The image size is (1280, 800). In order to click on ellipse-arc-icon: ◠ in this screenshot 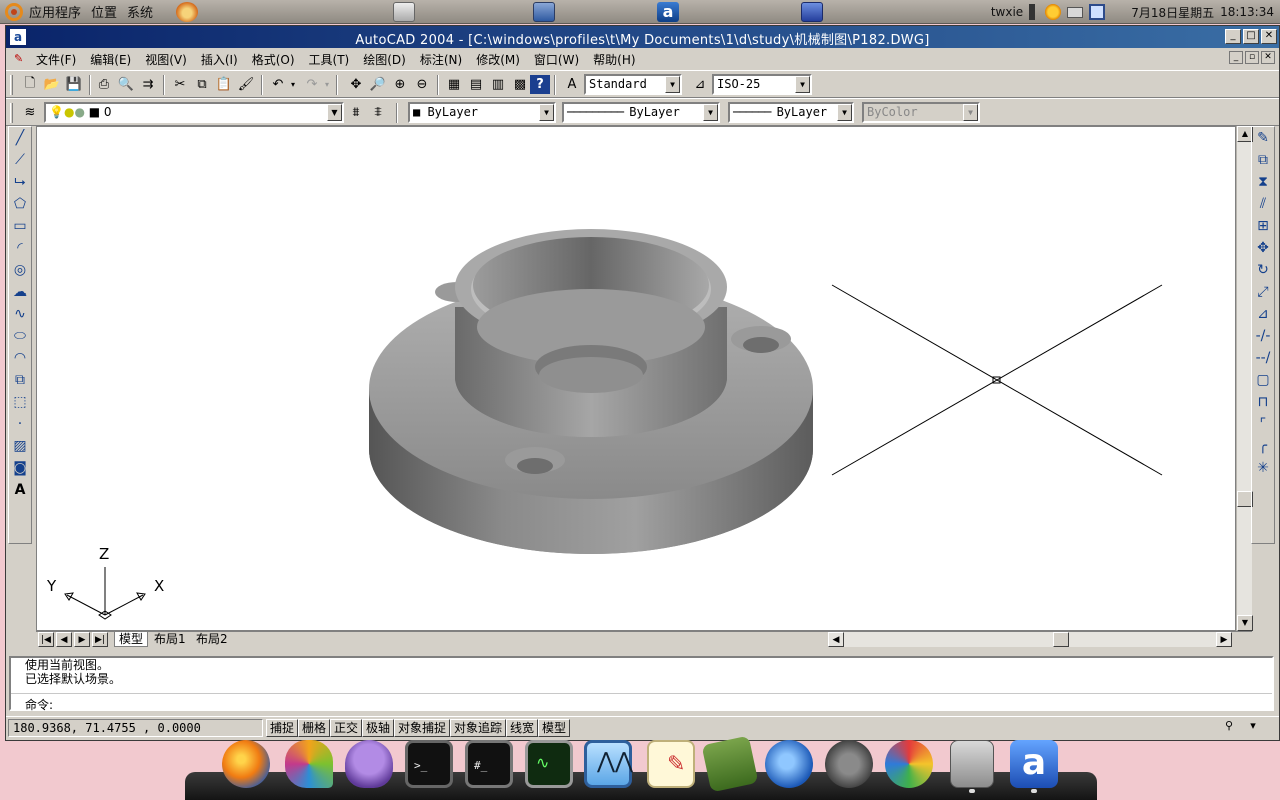, I will do `click(20, 358)`.